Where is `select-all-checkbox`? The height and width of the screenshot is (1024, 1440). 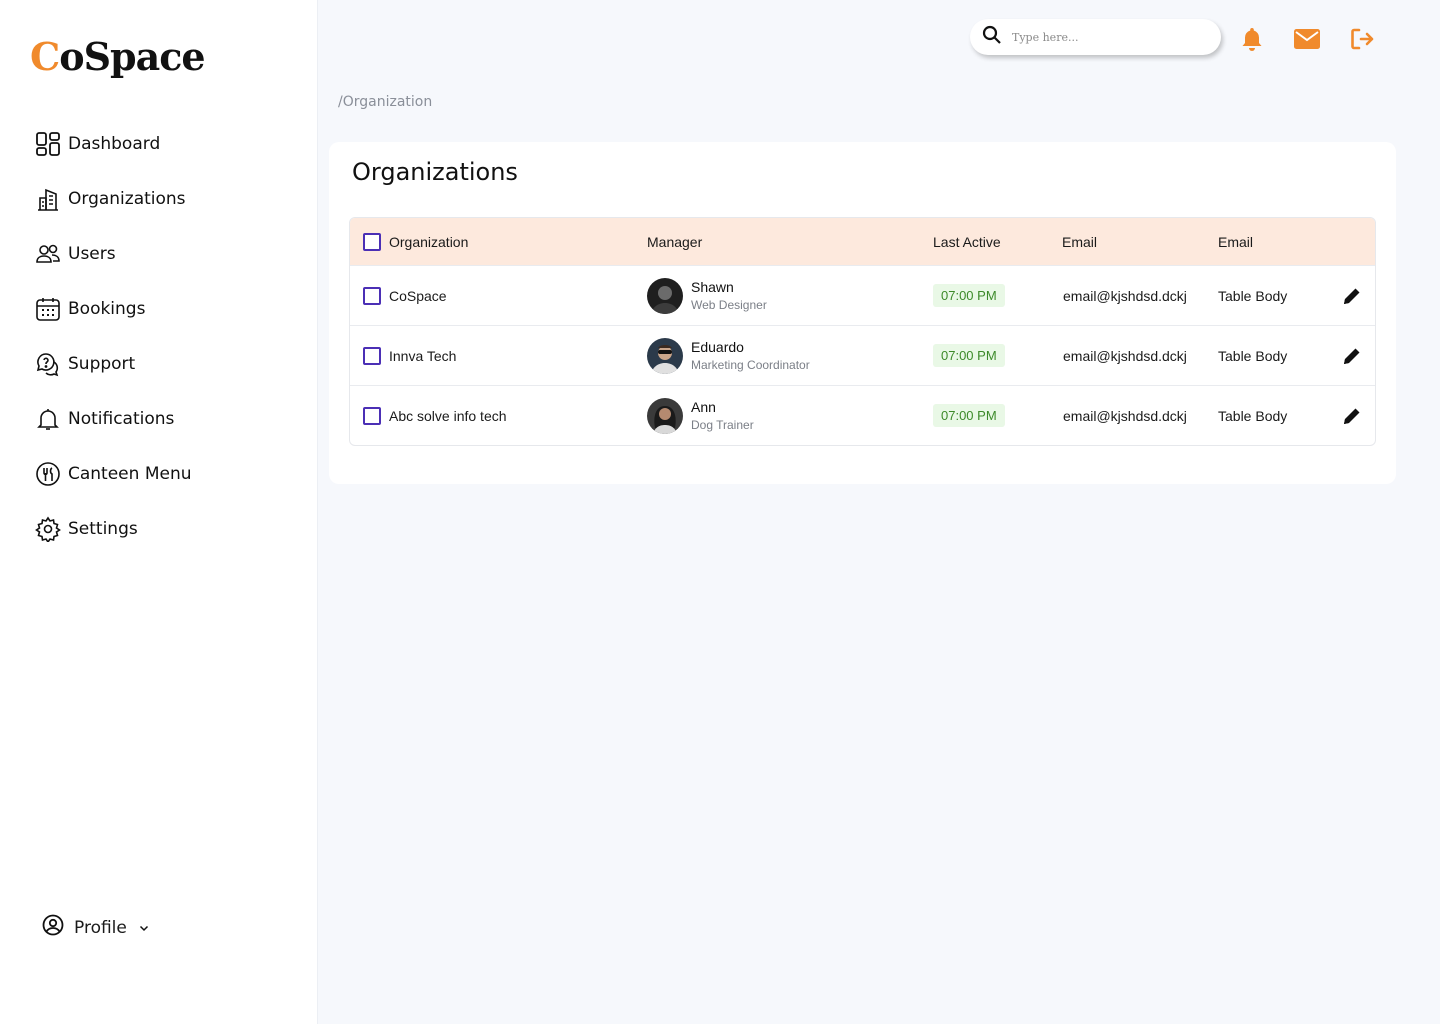 select-all-checkbox is located at coordinates (372, 241).